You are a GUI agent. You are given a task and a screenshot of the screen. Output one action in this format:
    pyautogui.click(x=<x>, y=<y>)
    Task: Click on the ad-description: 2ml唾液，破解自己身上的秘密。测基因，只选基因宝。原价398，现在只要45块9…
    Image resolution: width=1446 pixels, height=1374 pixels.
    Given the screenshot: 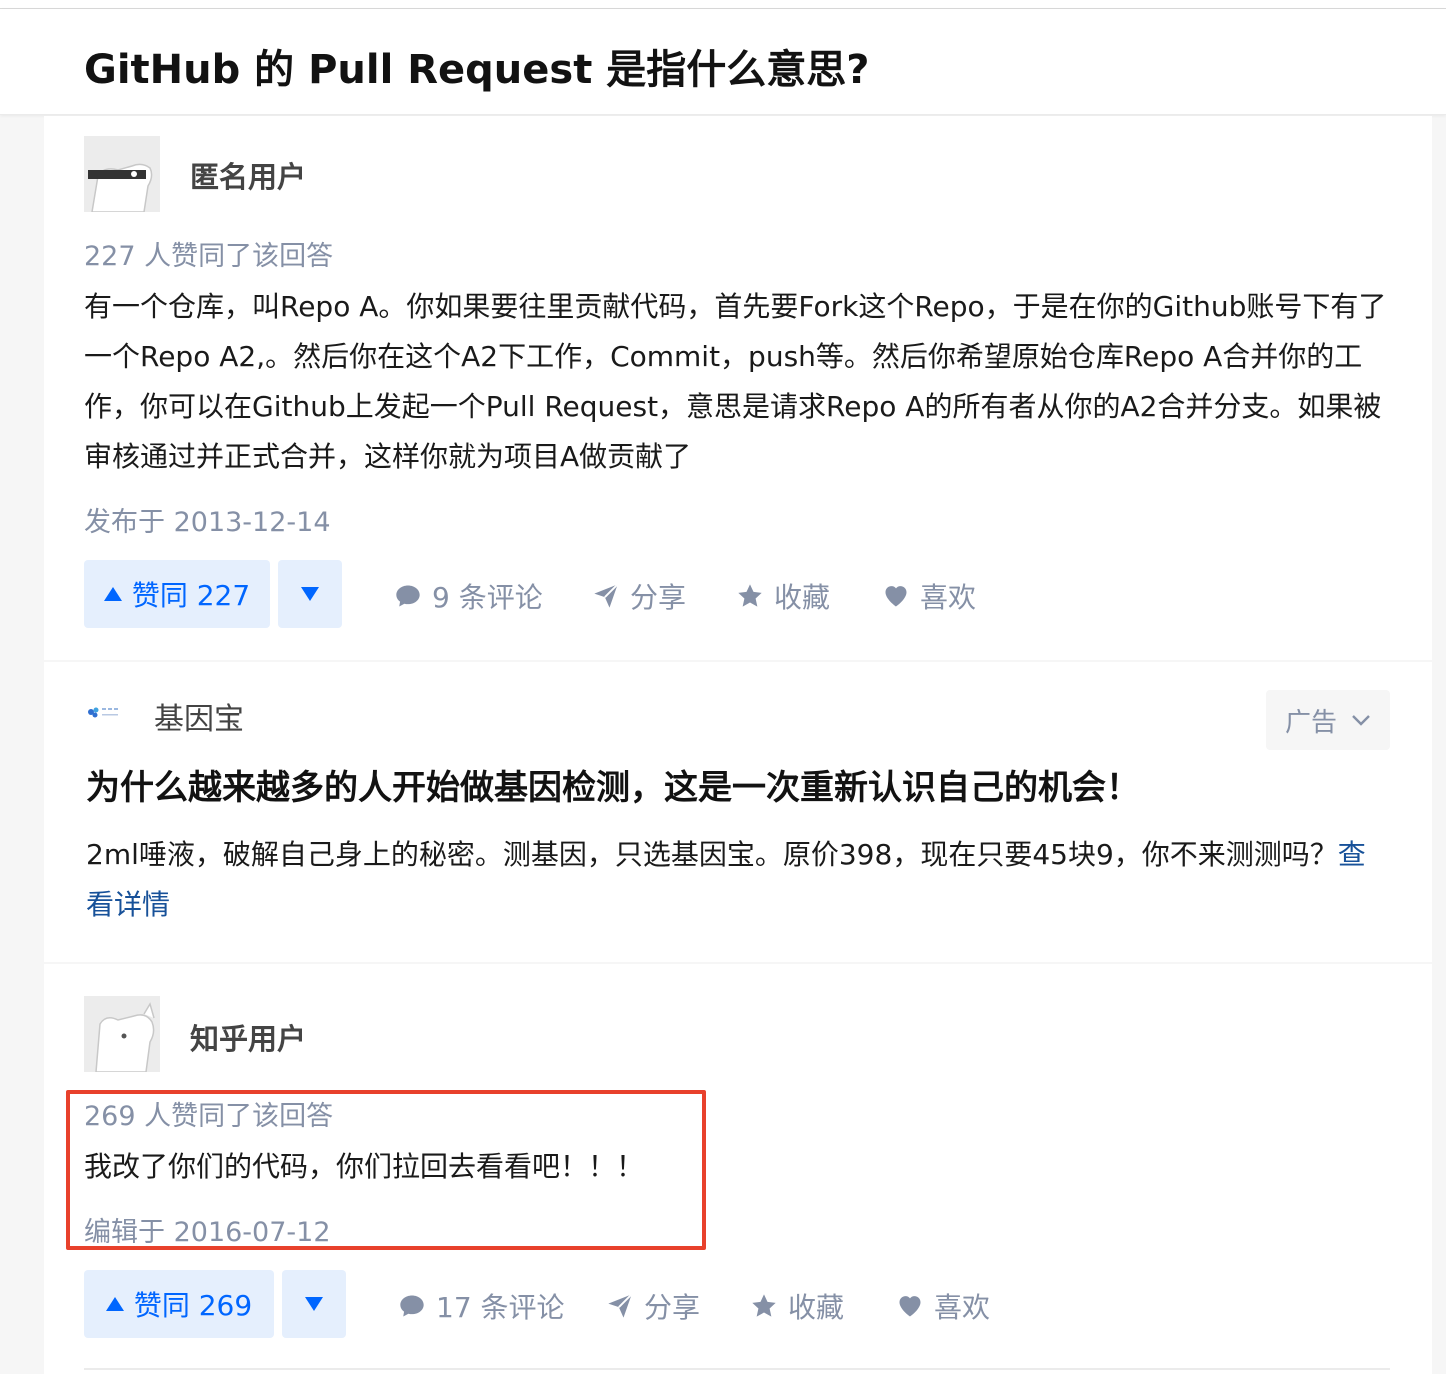 What is the action you would take?
    pyautogui.click(x=712, y=854)
    